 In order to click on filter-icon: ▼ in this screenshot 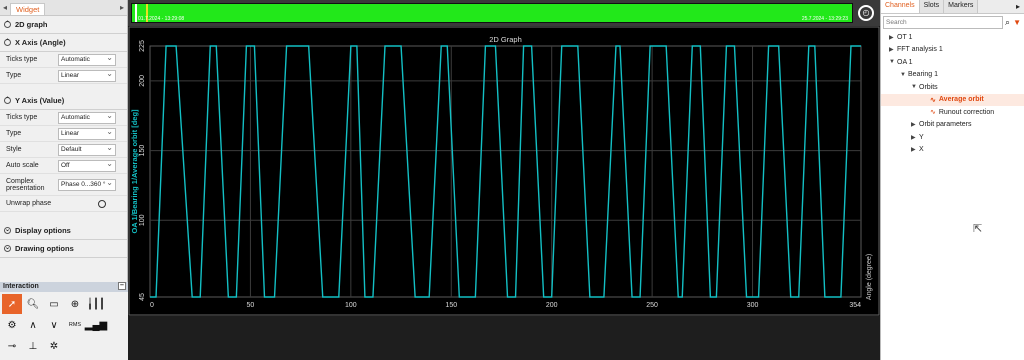, I will do `click(1017, 22)`.